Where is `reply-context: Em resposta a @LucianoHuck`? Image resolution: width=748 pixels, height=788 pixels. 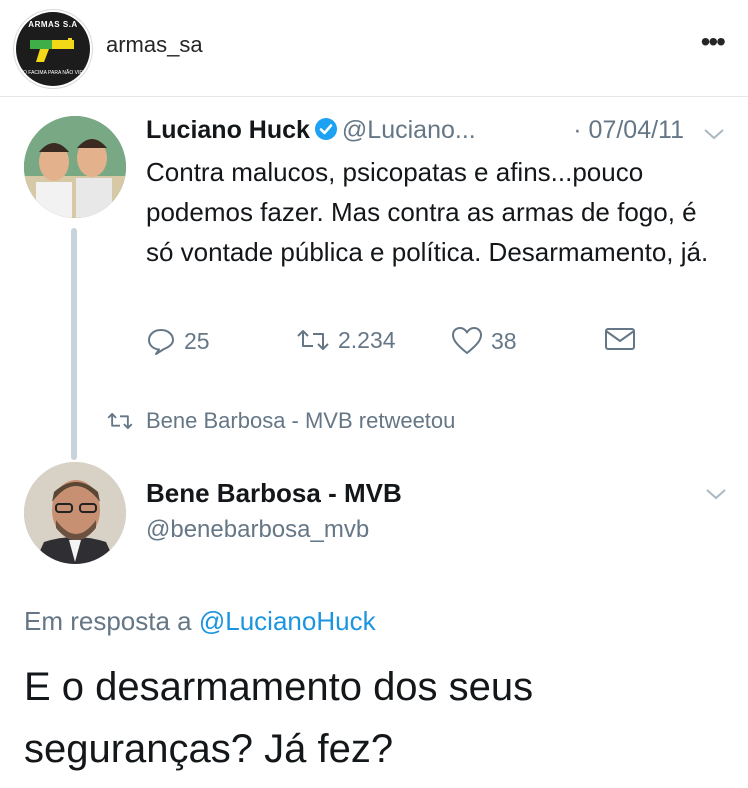 reply-context: Em resposta a @LucianoHuck is located at coordinates (200, 621).